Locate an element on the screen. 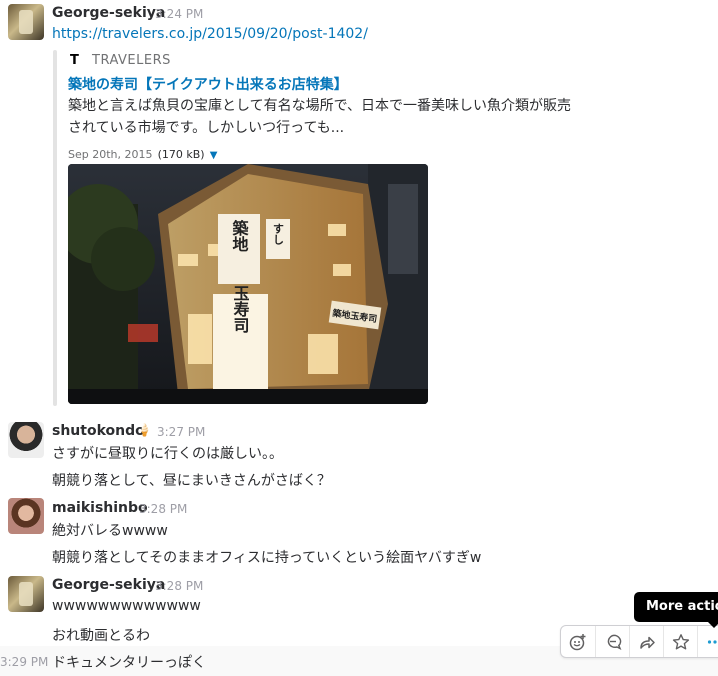  message-text: wwwwwwwwwwwww is located at coordinates (126, 606).